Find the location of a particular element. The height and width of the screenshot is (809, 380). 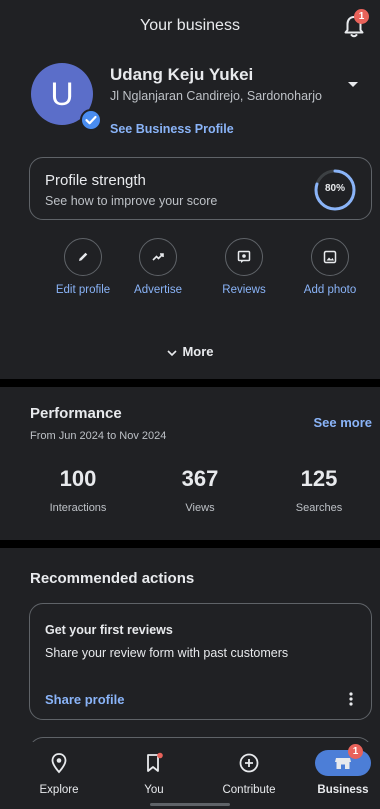

business-name: Udang Keju Yukei is located at coordinates (182, 74).